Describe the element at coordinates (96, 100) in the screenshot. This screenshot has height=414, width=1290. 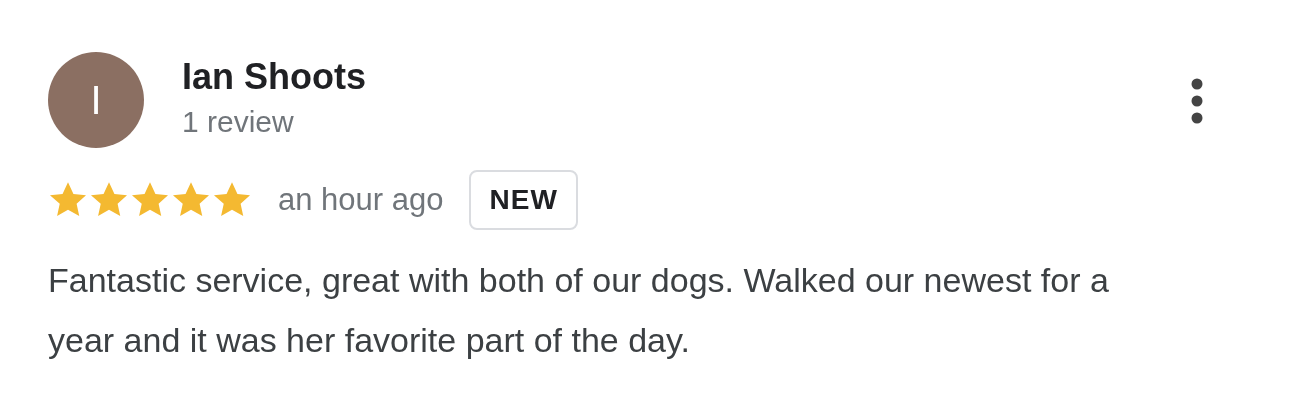
I see `avatar: I` at that location.